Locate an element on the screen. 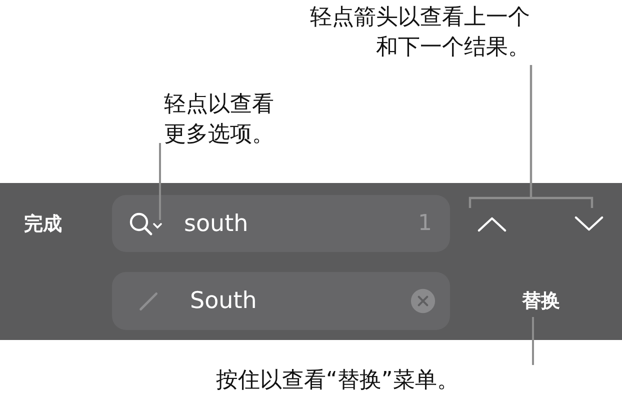  callout-text: 轻点以查看更多选项。 is located at coordinates (219, 120).